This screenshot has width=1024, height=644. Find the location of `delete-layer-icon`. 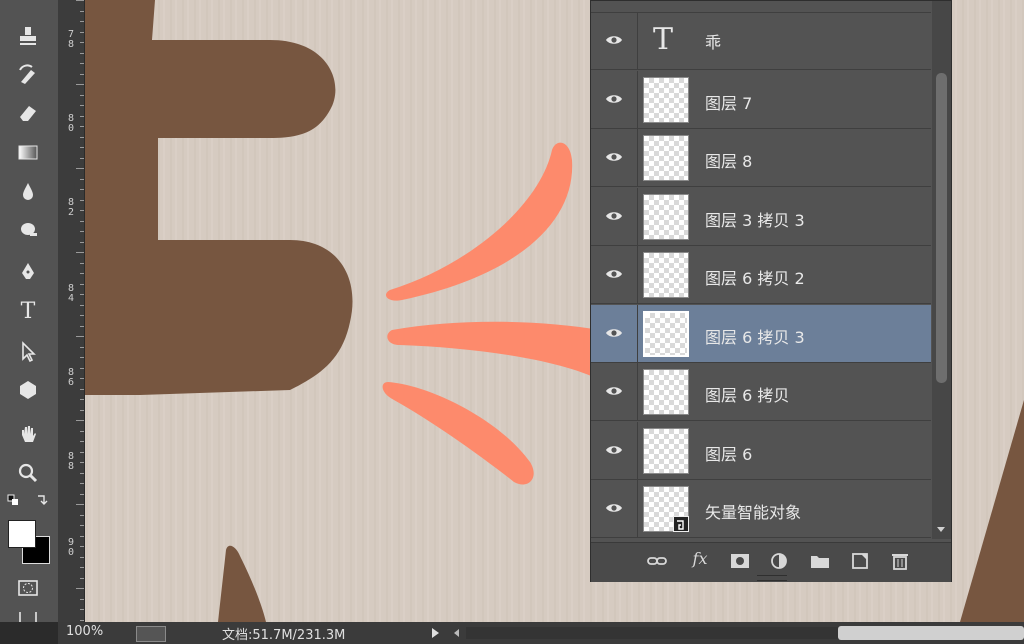

delete-layer-icon is located at coordinates (900, 561).